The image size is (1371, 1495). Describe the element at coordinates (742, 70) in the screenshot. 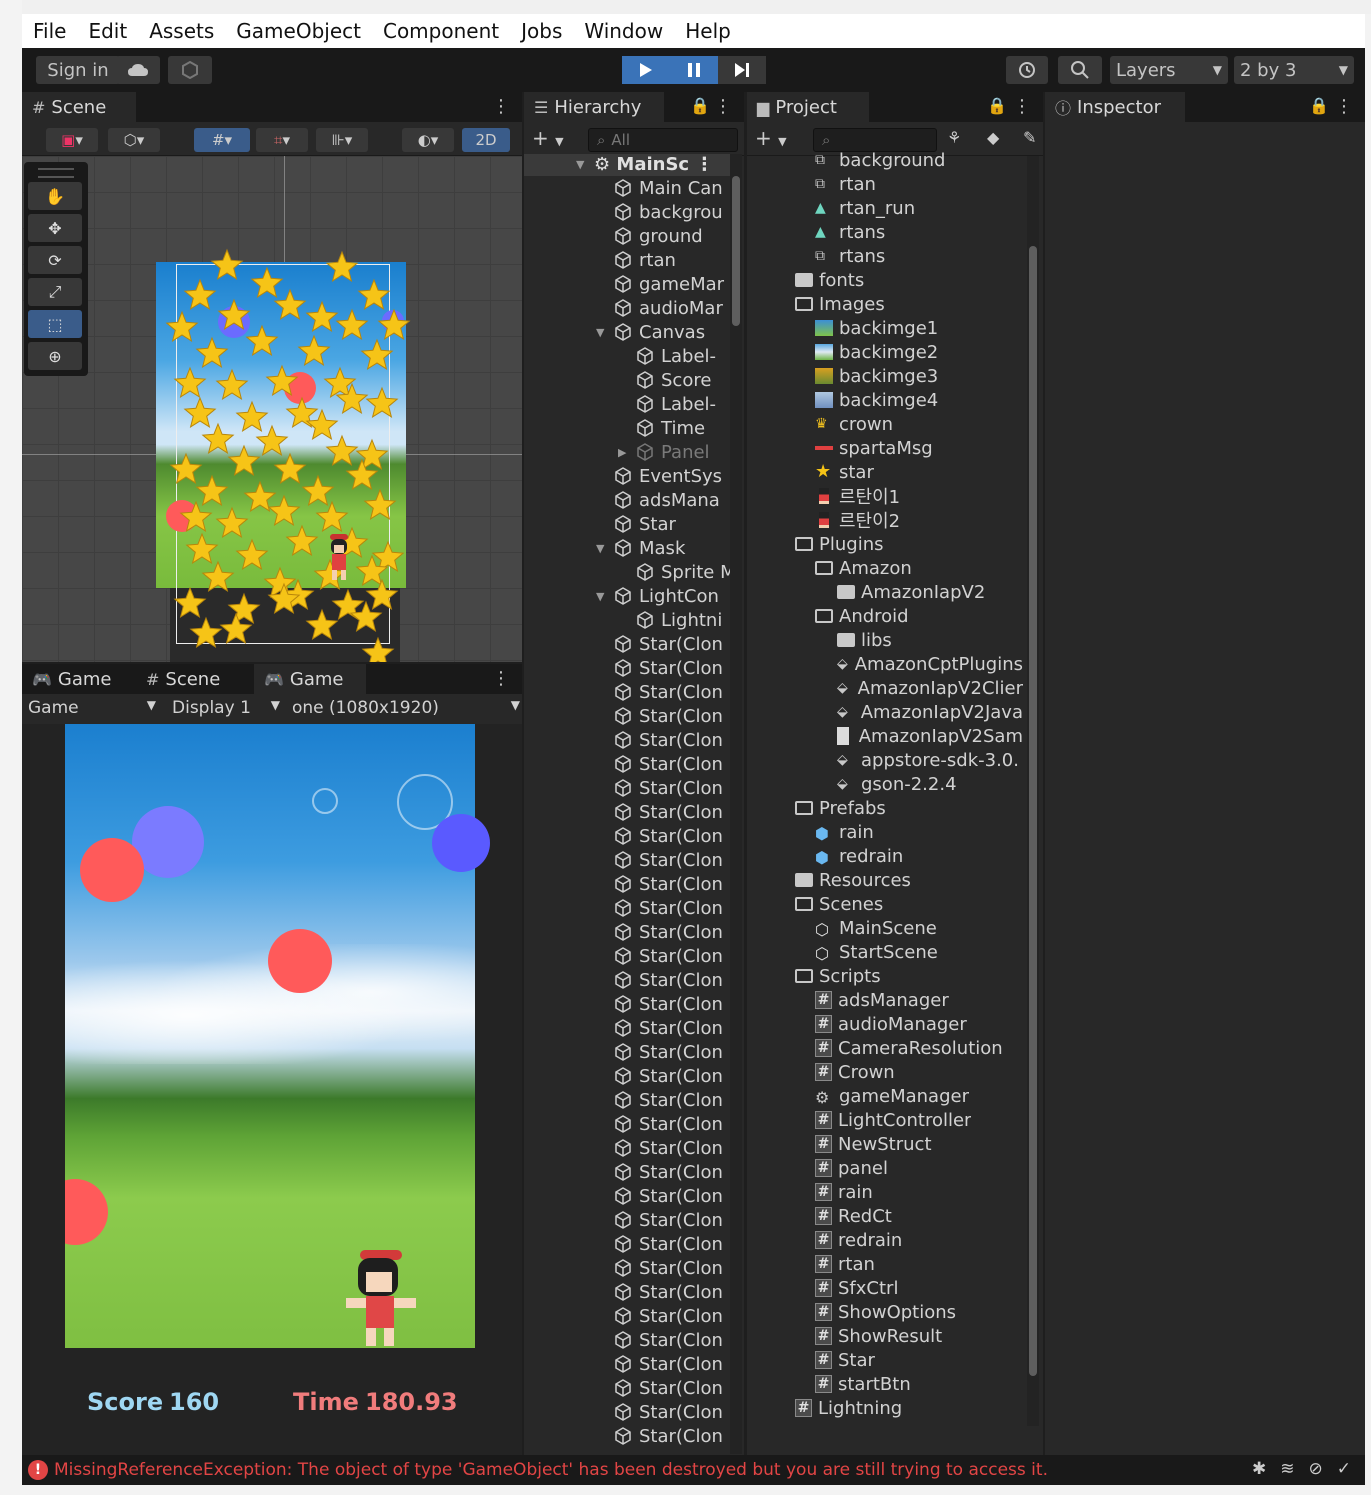

I see `step-button` at that location.